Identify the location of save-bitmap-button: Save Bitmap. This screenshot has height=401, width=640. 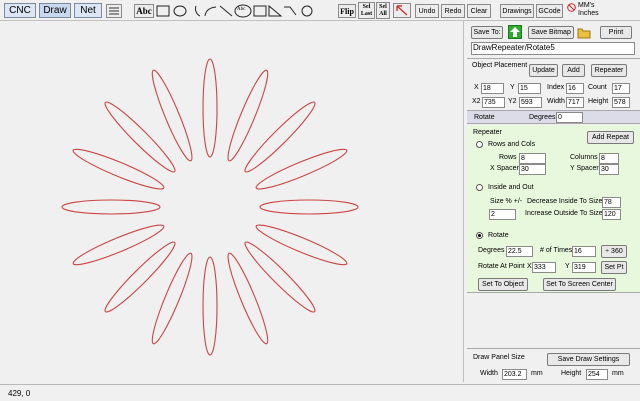
(551, 32).